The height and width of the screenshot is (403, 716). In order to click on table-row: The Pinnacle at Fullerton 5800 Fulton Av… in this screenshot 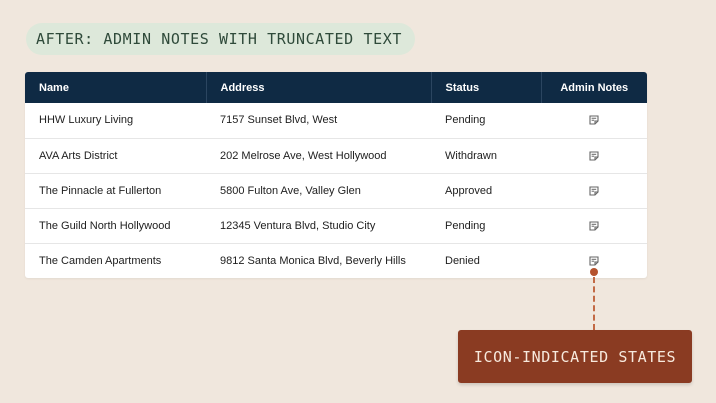, I will do `click(336, 190)`.